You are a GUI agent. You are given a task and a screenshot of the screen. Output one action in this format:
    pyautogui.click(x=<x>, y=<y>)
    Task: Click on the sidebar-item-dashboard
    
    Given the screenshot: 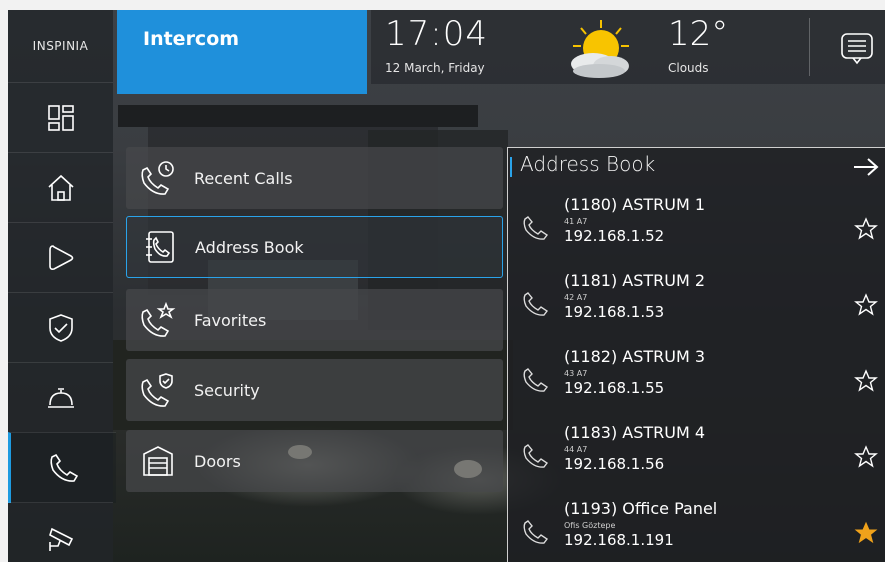 What is the action you would take?
    pyautogui.click(x=60, y=117)
    